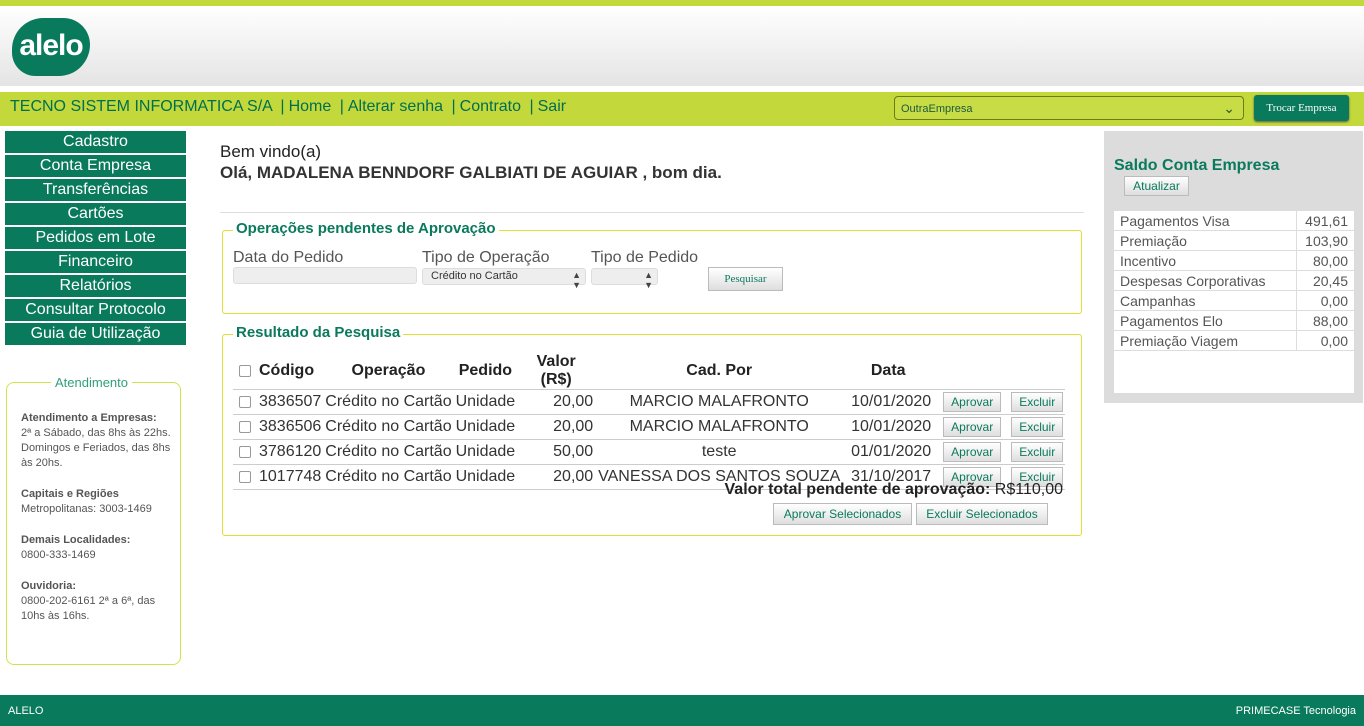 This screenshot has height=726, width=1364. Describe the element at coordinates (682, 710) in the screenshot. I see `footer: ALELO PRIMECASE Tecnologia` at that location.